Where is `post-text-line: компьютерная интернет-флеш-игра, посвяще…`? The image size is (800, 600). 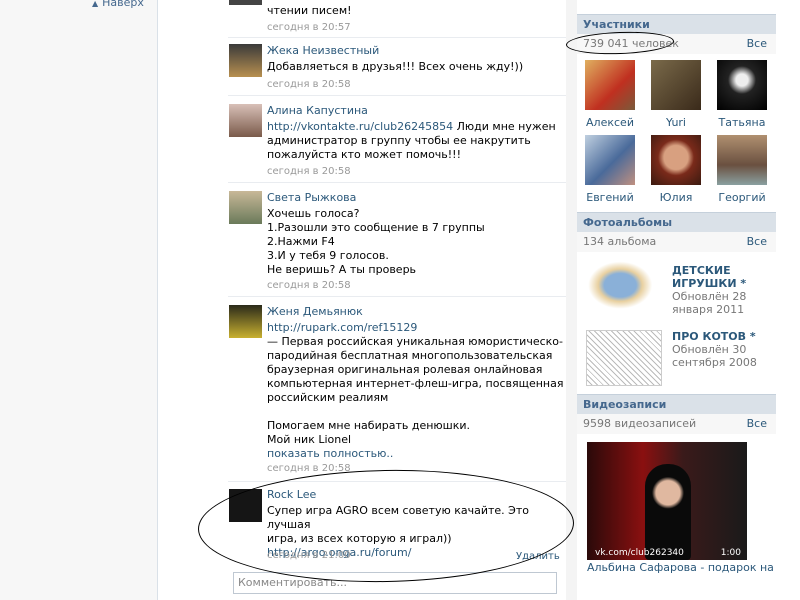
post-text-line: компьютерная интернет-флеш-игра, посвяще… is located at coordinates (415, 383).